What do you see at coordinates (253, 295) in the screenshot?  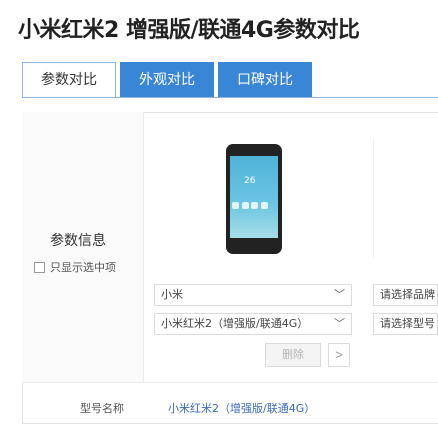 I see `brand-select: 小米 ﹀` at bounding box center [253, 295].